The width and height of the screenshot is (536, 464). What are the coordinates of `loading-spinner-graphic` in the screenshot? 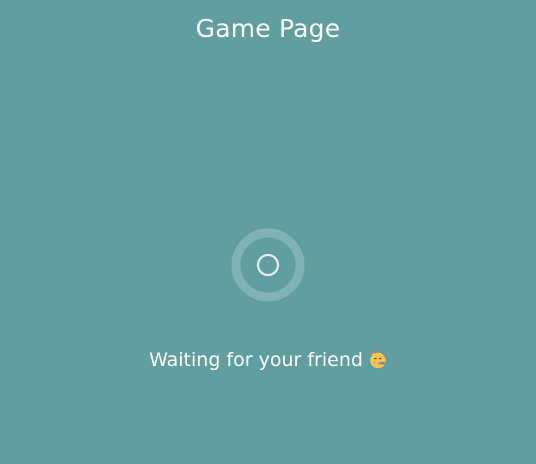 It's located at (268, 265).